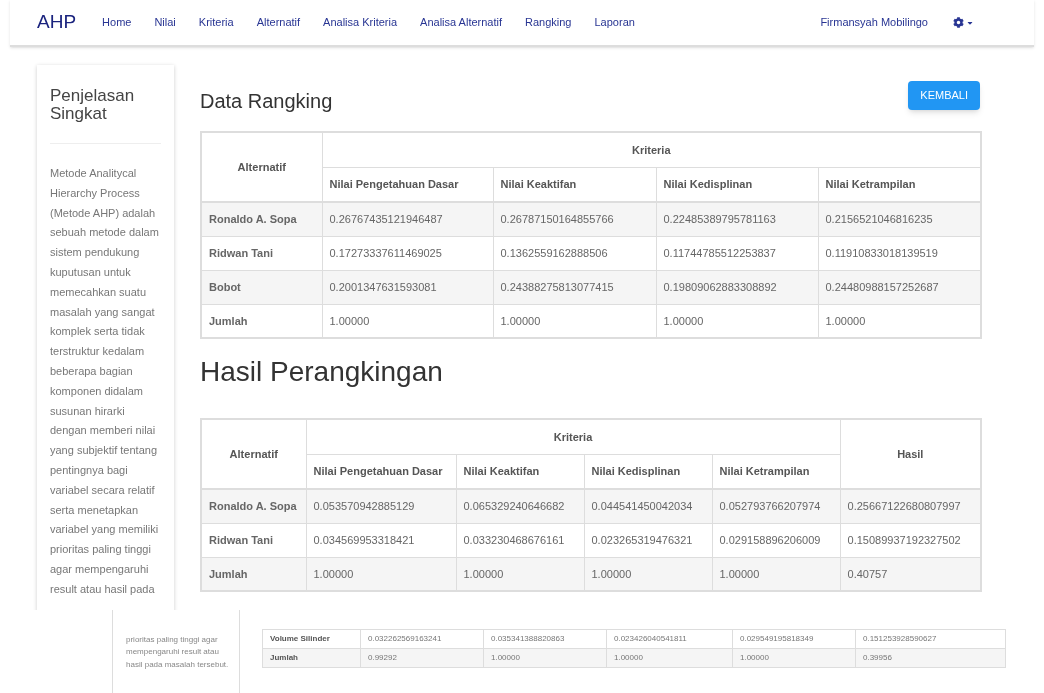 The width and height of the screenshot is (1044, 693). Describe the element at coordinates (930, 658) in the screenshot. I see `table-cell: 0.39956` at that location.